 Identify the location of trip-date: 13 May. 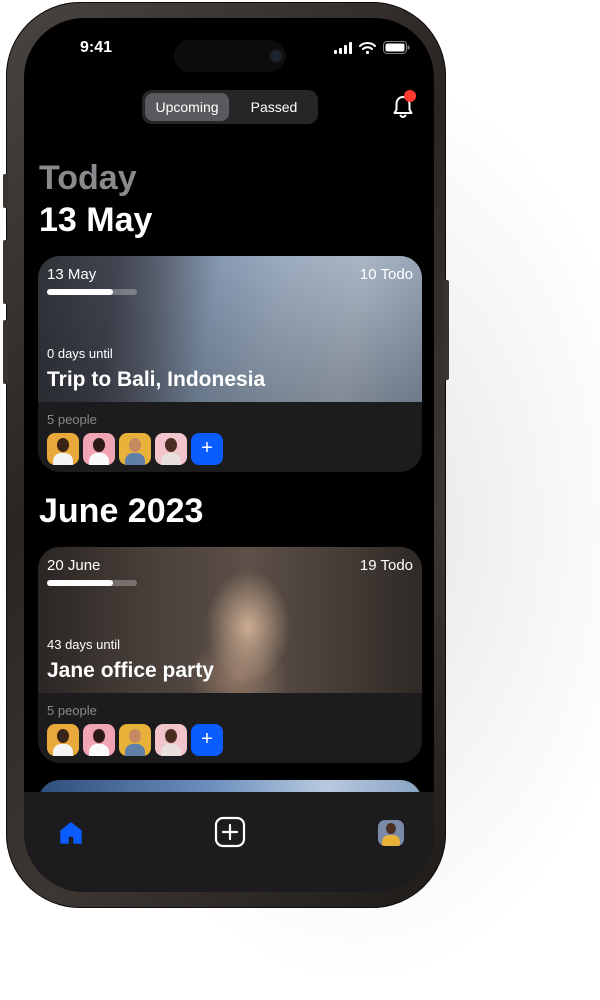
(72, 274).